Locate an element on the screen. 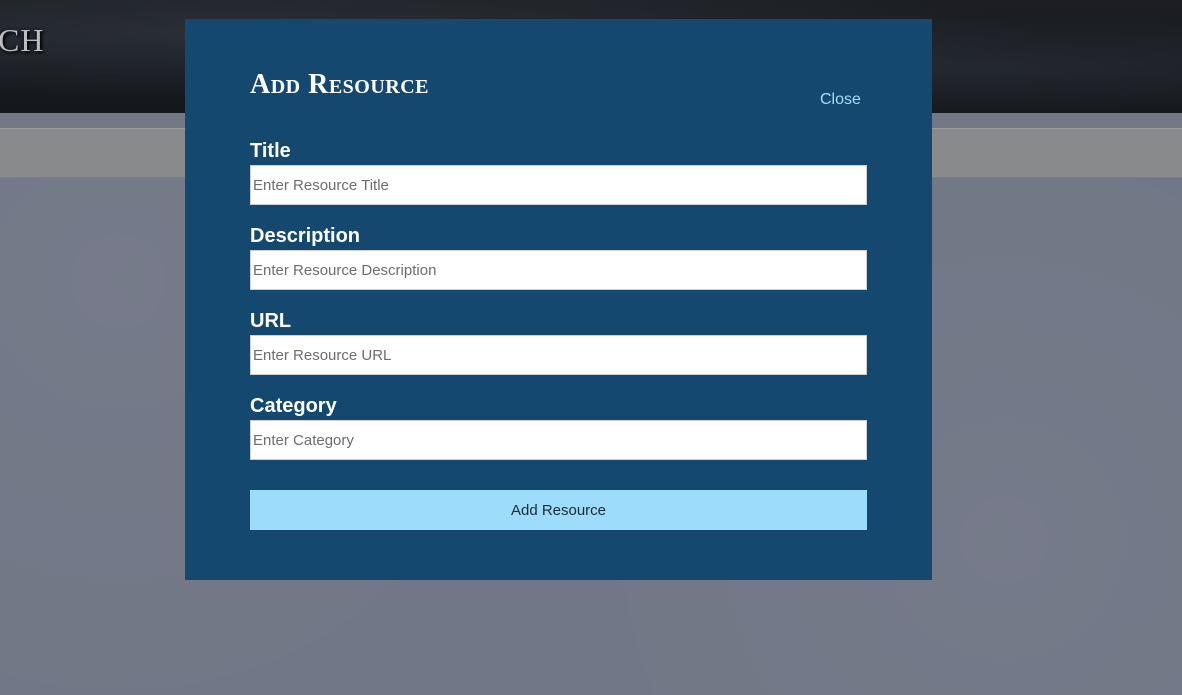 This screenshot has width=1182, height=695. url-label: URL is located at coordinates (271, 321).